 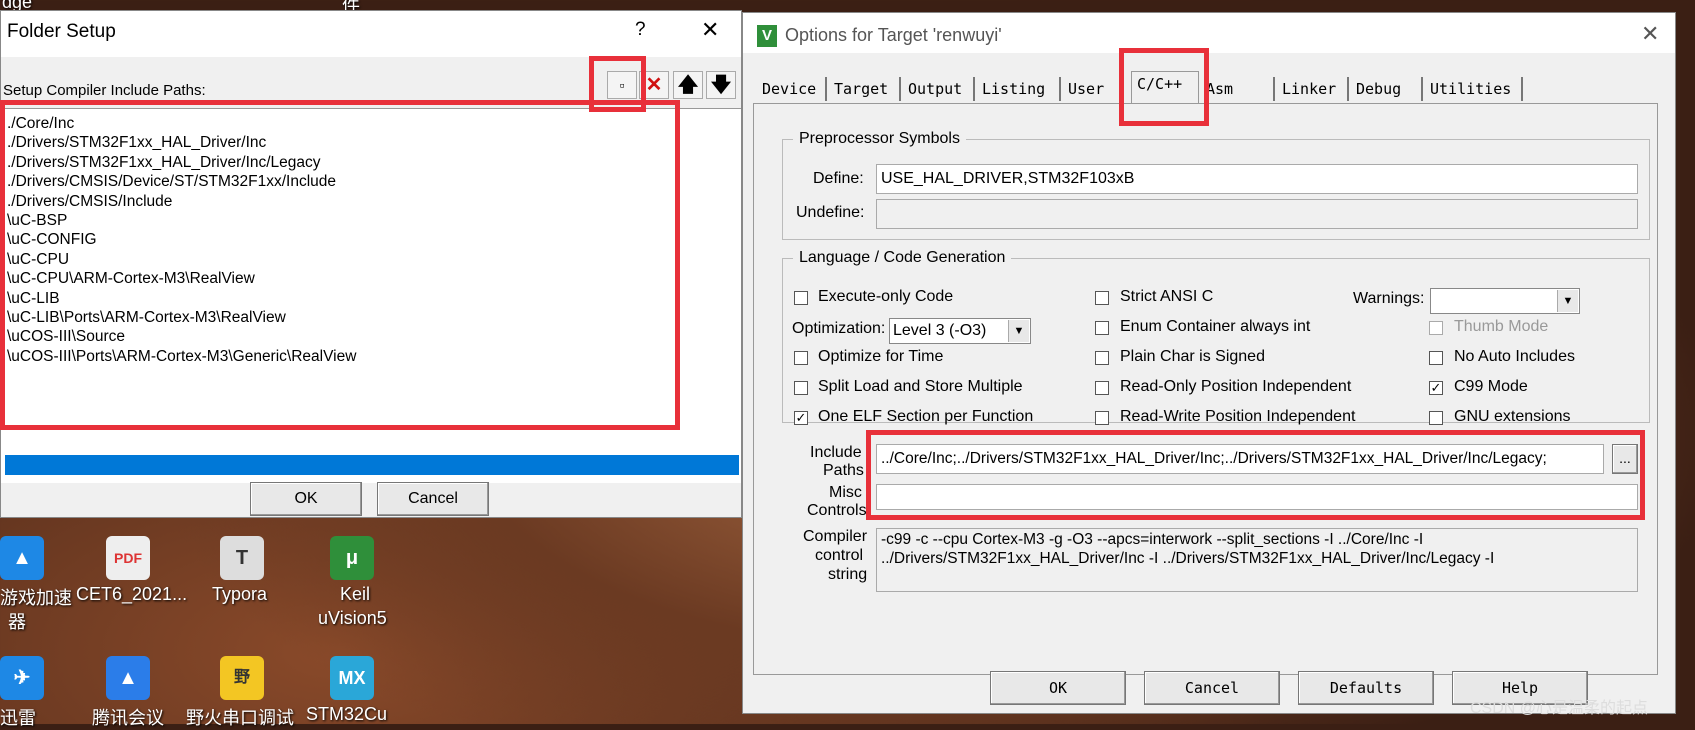 I want to click on execute-only-label: Execute-only Code, so click(x=886, y=296).